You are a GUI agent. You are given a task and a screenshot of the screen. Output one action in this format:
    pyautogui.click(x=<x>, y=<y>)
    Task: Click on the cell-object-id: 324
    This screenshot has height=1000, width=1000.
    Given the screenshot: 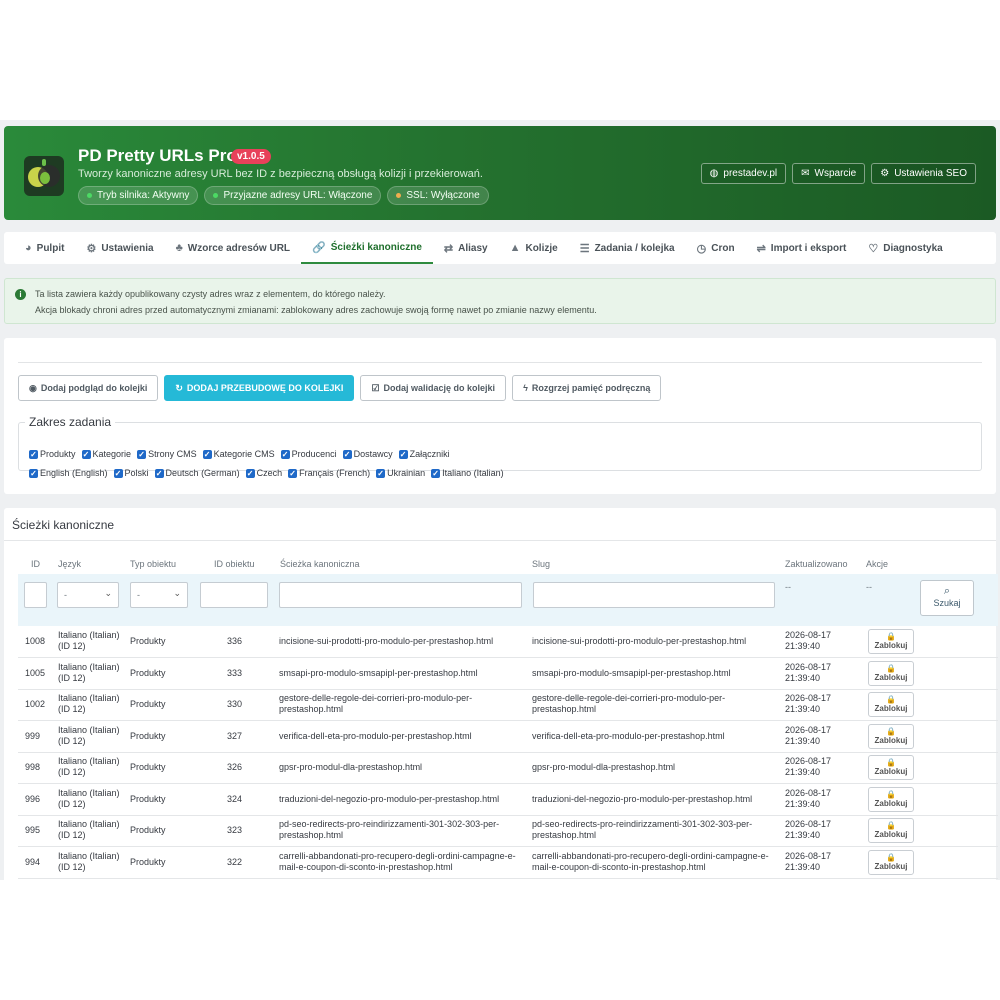 What is the action you would take?
    pyautogui.click(x=235, y=798)
    